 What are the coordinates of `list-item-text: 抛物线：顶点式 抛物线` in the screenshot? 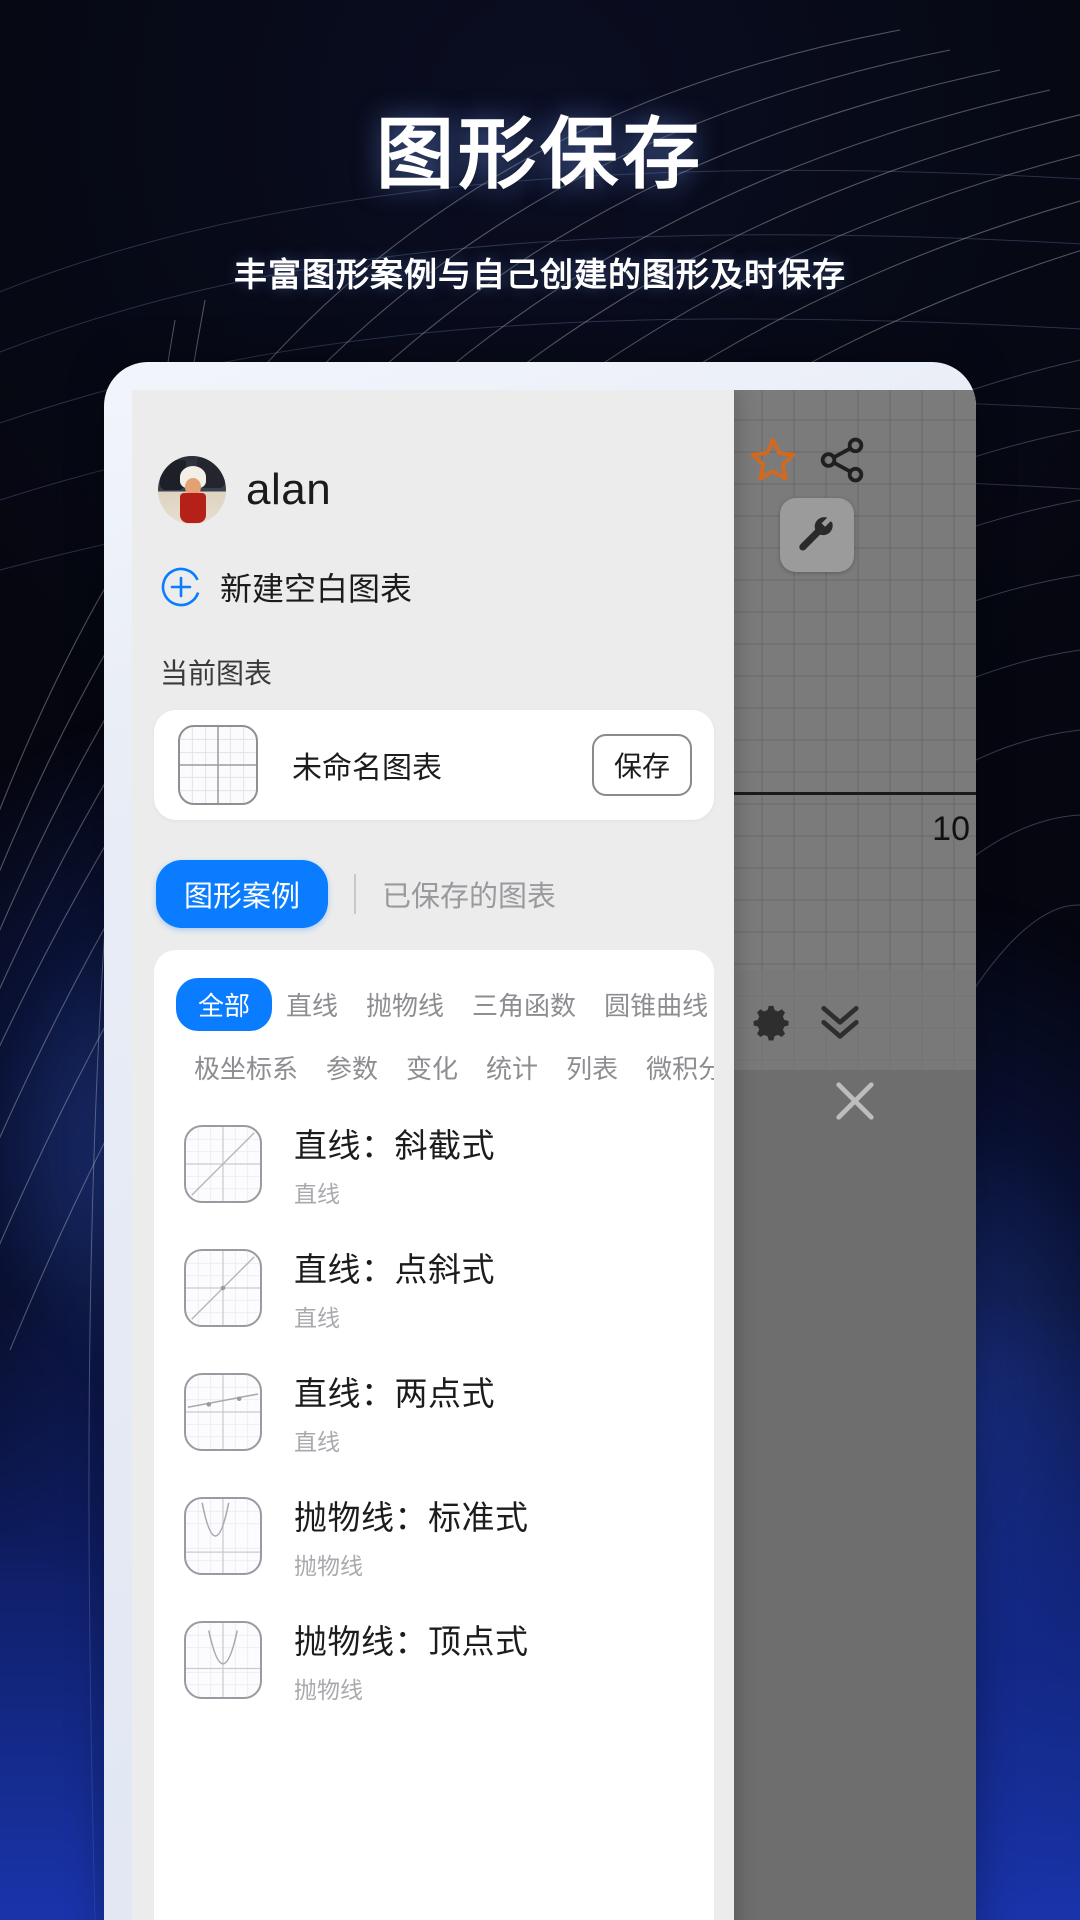 It's located at (411, 1660).